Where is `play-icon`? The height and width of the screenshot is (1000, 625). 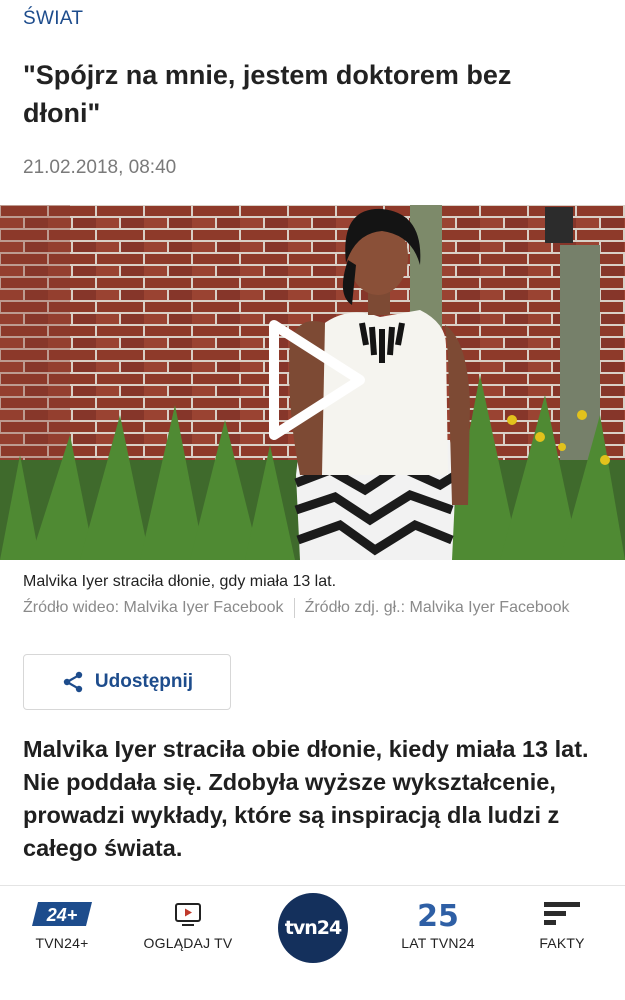
play-icon is located at coordinates (317, 380).